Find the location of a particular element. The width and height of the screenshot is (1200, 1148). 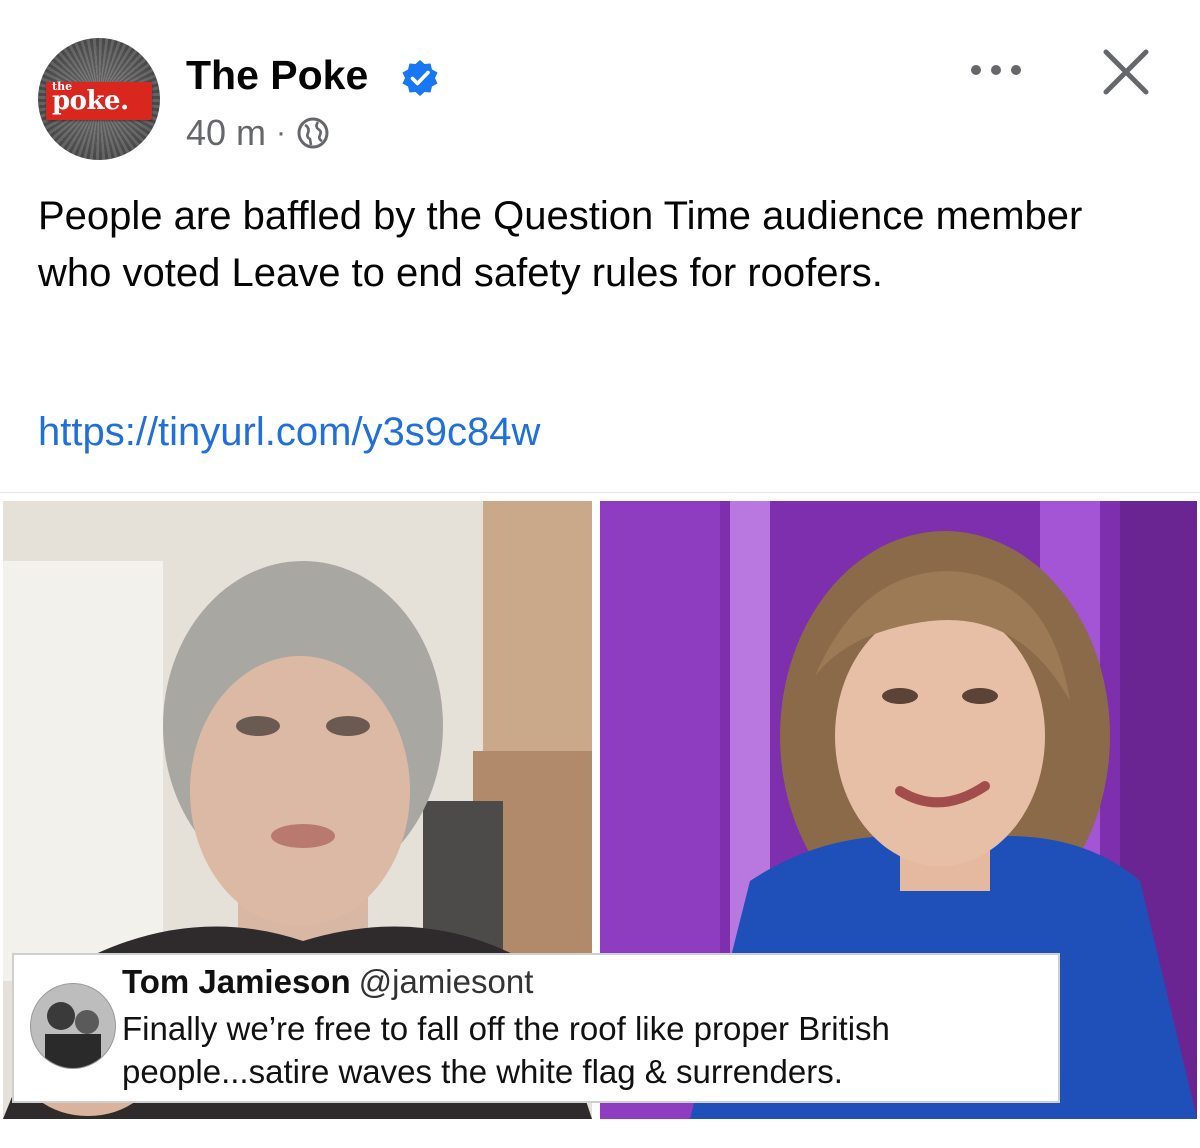

tweet-author-handle: @jamiesont is located at coordinates (446, 981).